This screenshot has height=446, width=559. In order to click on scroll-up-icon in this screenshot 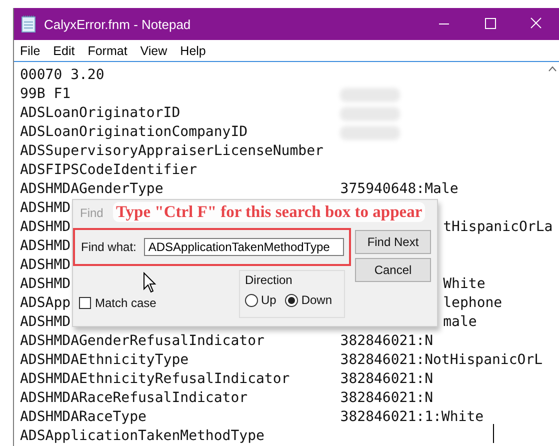, I will do `click(552, 69)`.